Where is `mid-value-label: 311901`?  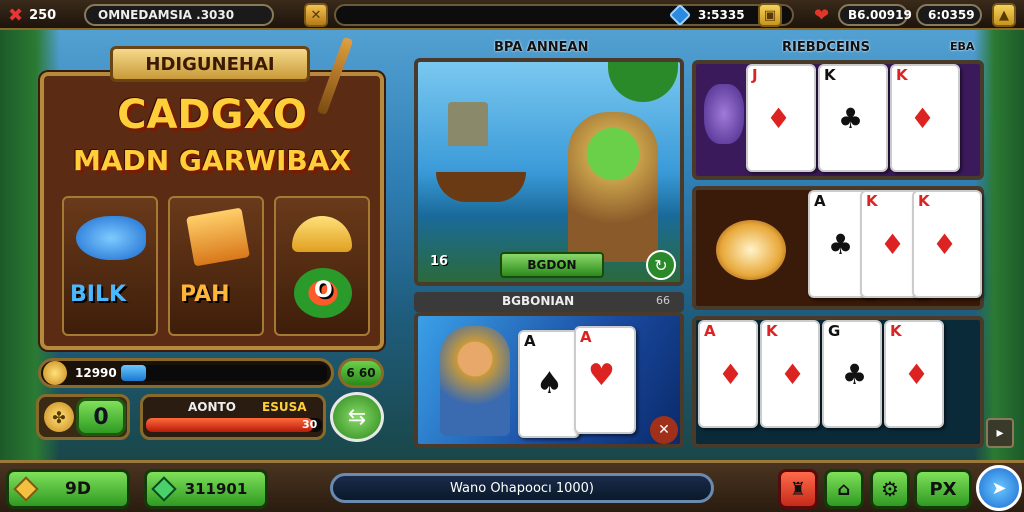
mid-value-label: 311901 is located at coordinates (216, 489).